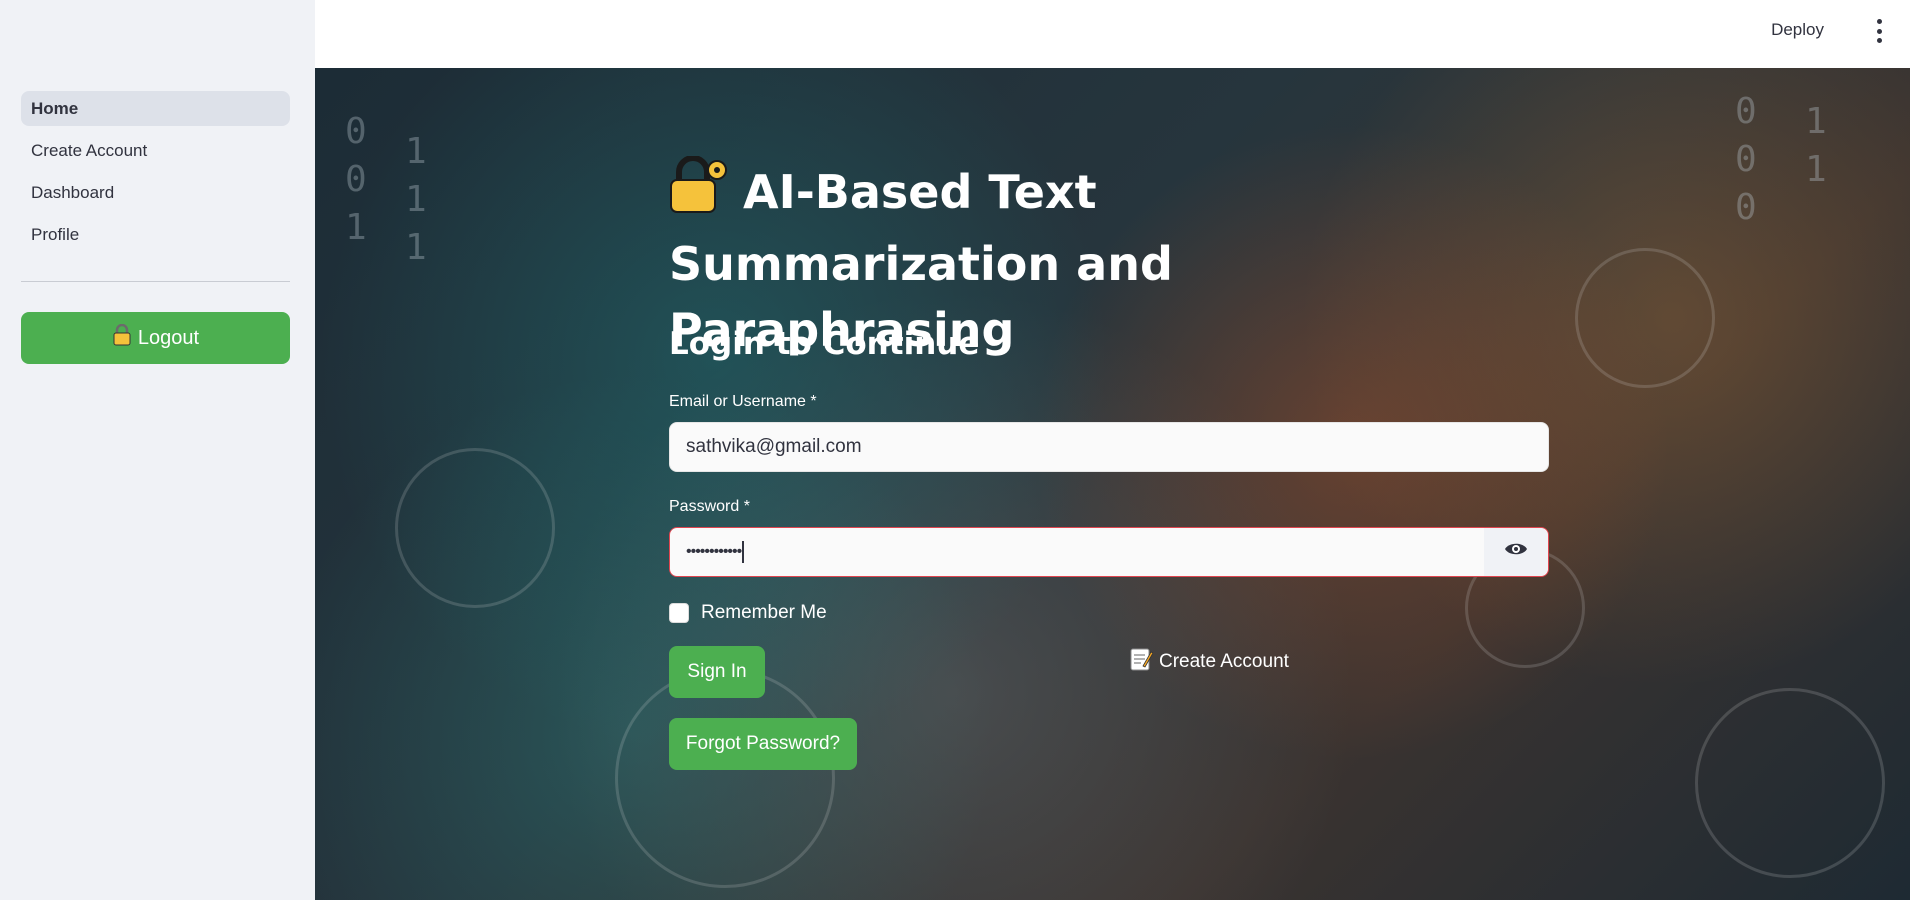 The width and height of the screenshot is (1910, 900). I want to click on eye-icon, so click(1516, 552).